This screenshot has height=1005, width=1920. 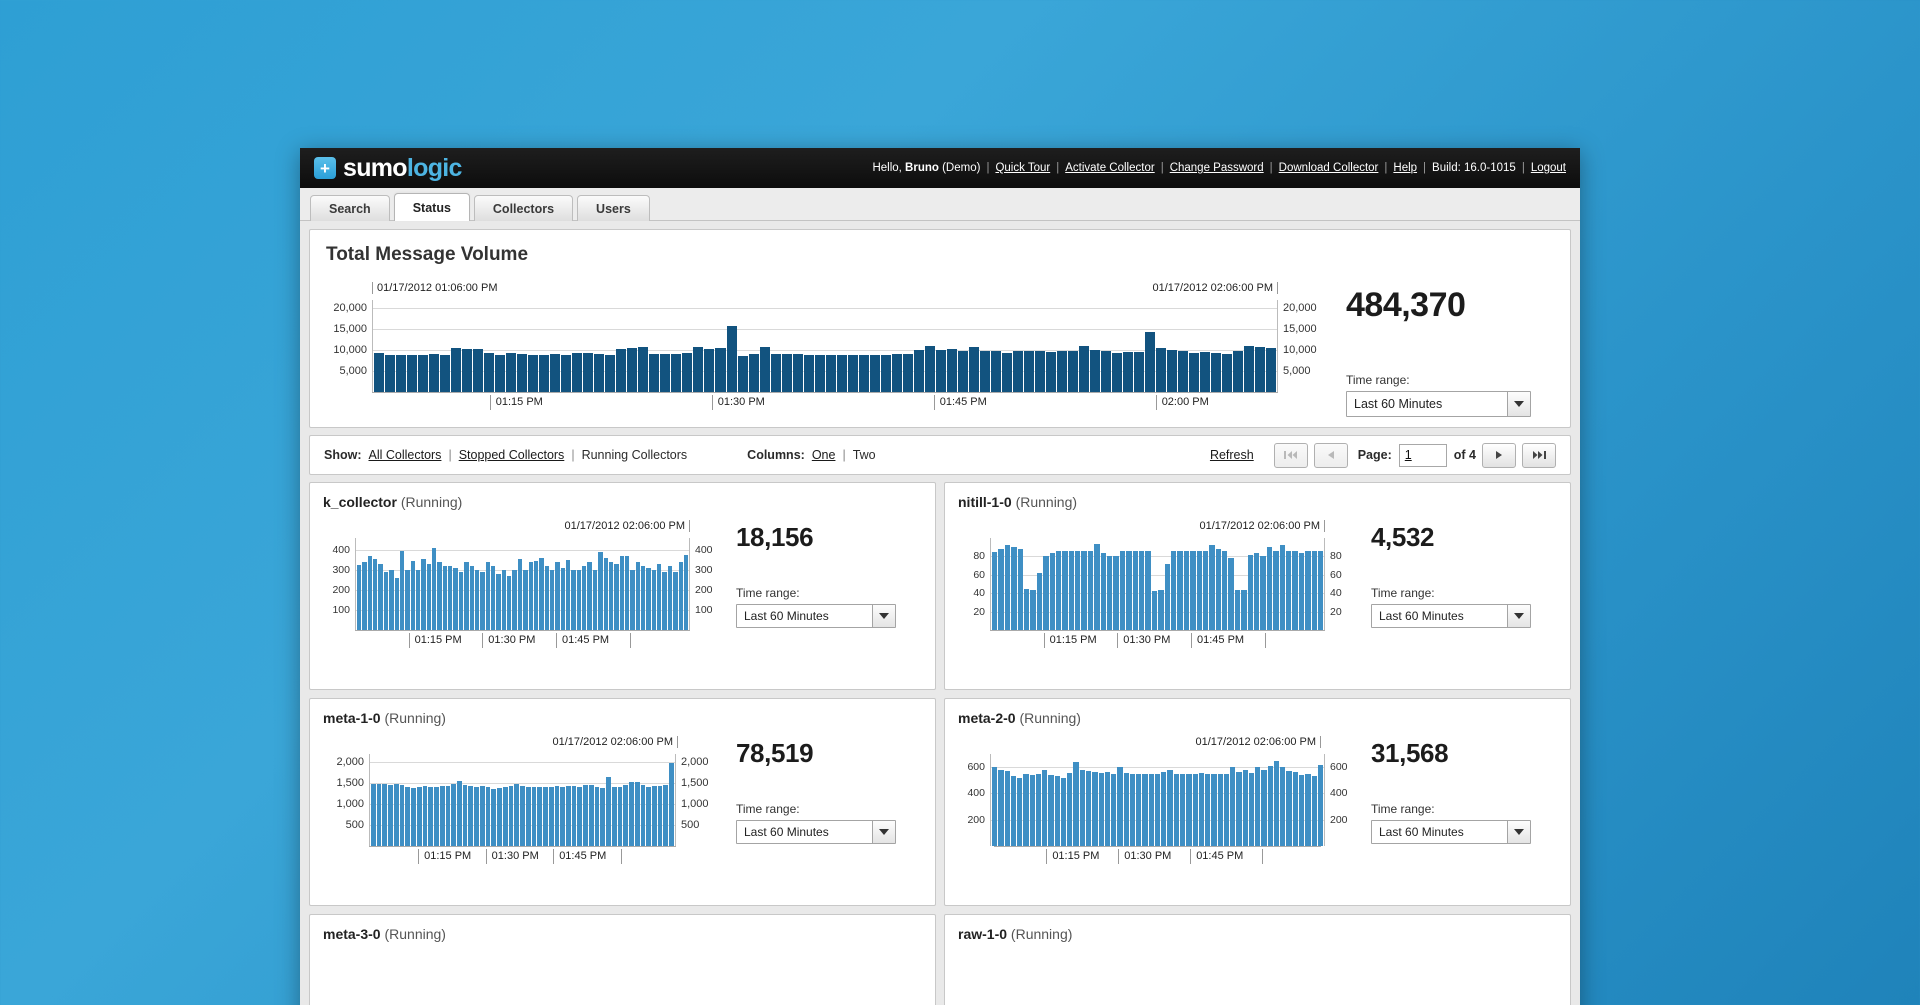 I want to click on sumologic-logo: + sumologic, so click(x=388, y=168).